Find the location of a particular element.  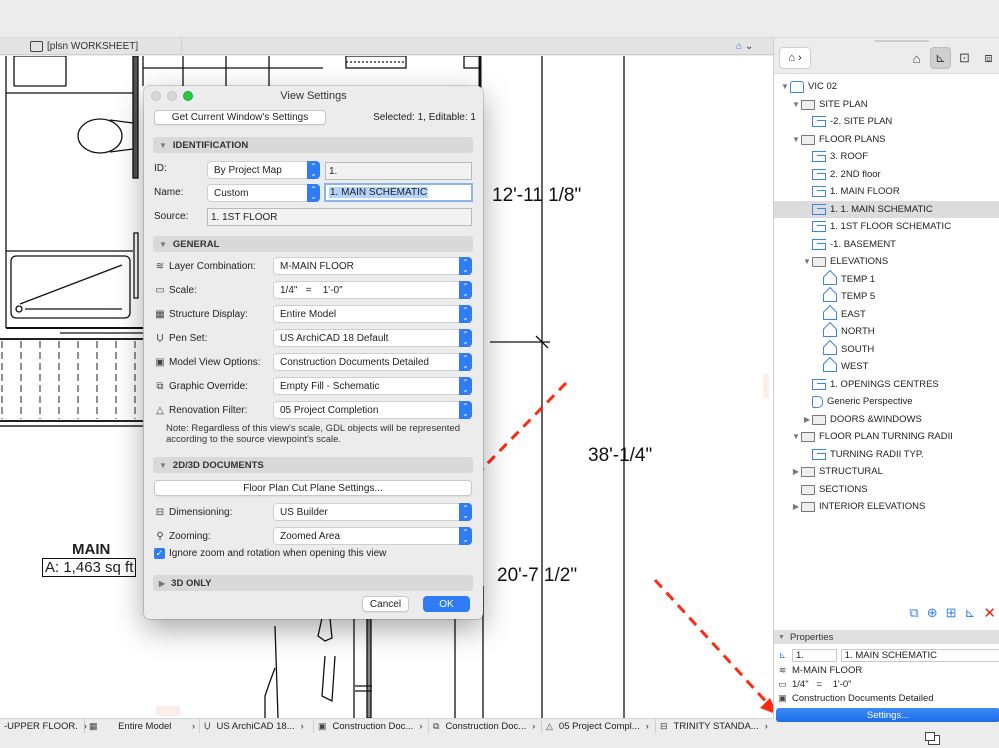

tree-item: NORTH is located at coordinates (886, 331).